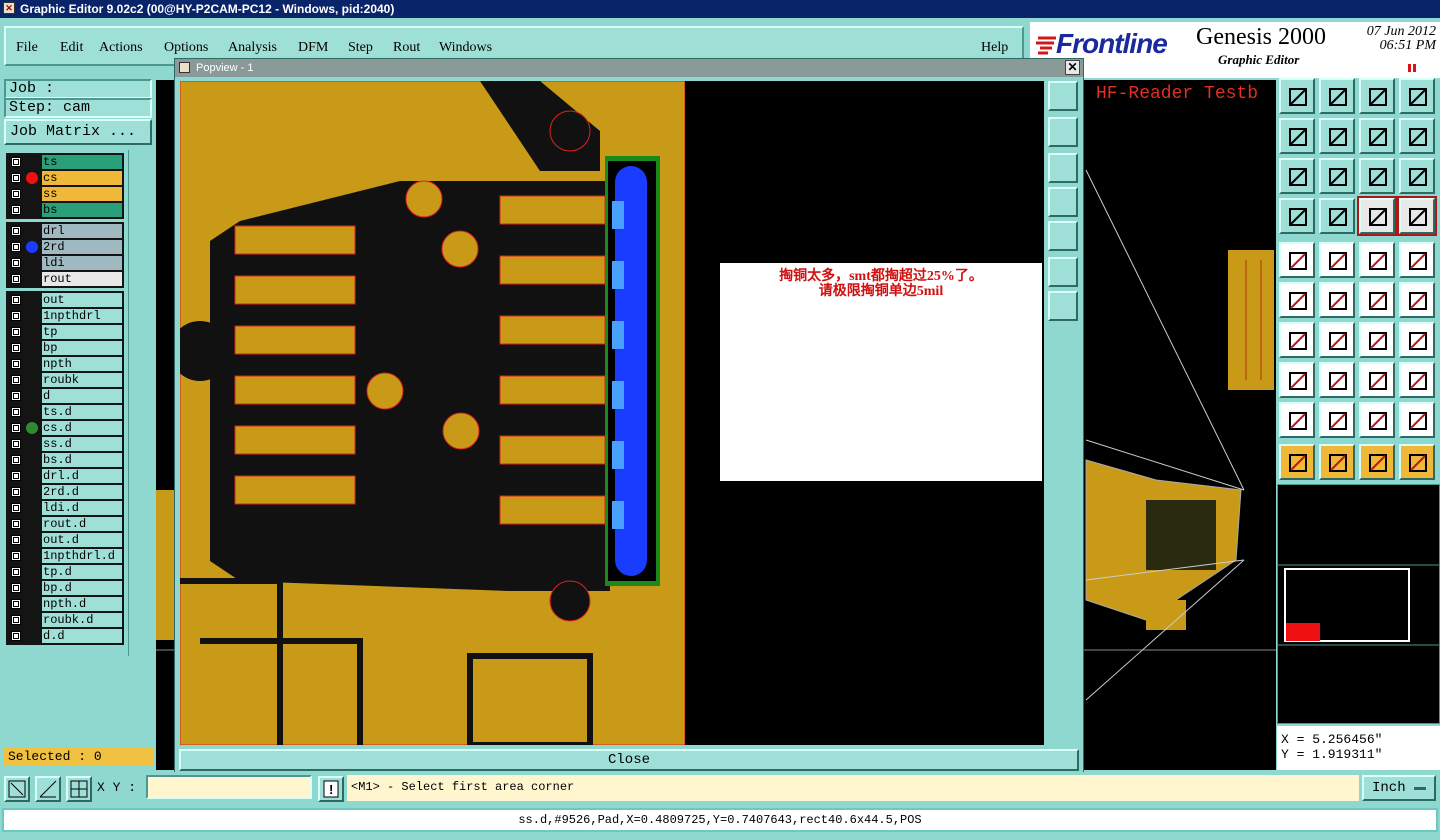 The width and height of the screenshot is (1440, 840). Describe the element at coordinates (1063, 272) in the screenshot. I see `popview-tool-zoom-in-icon` at that location.